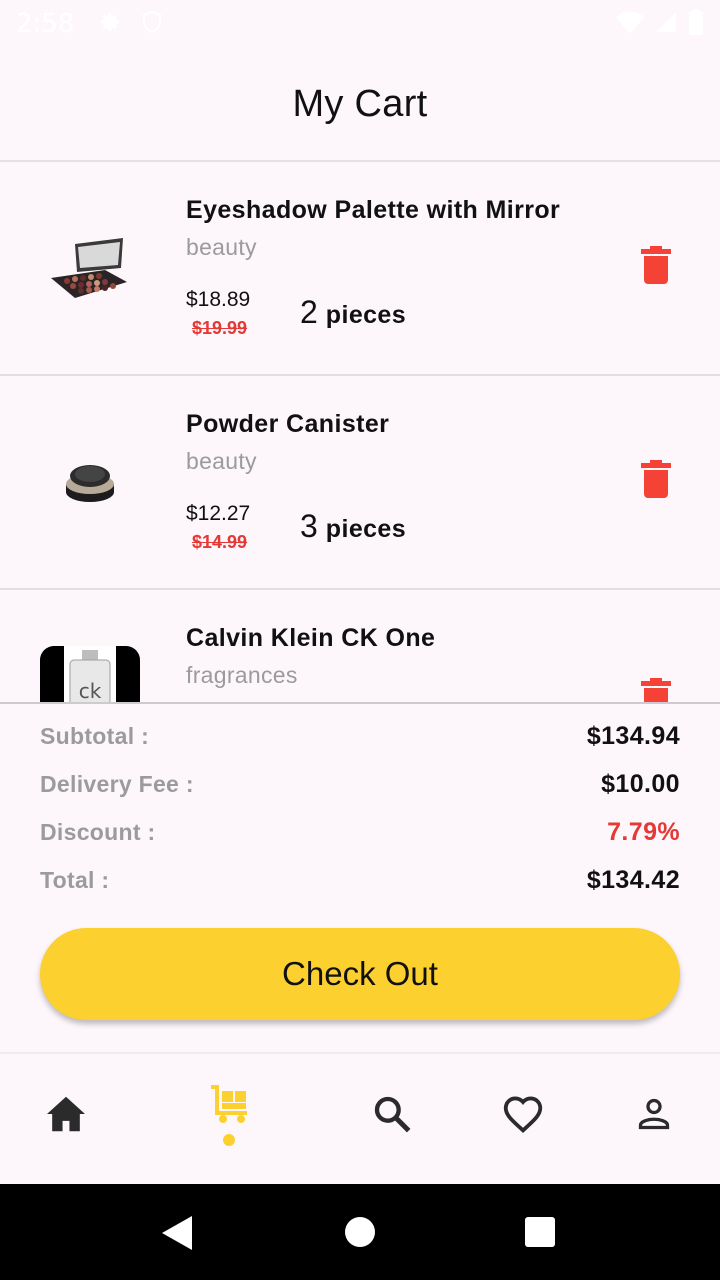  I want to click on total-value: $134.42, so click(633, 879).